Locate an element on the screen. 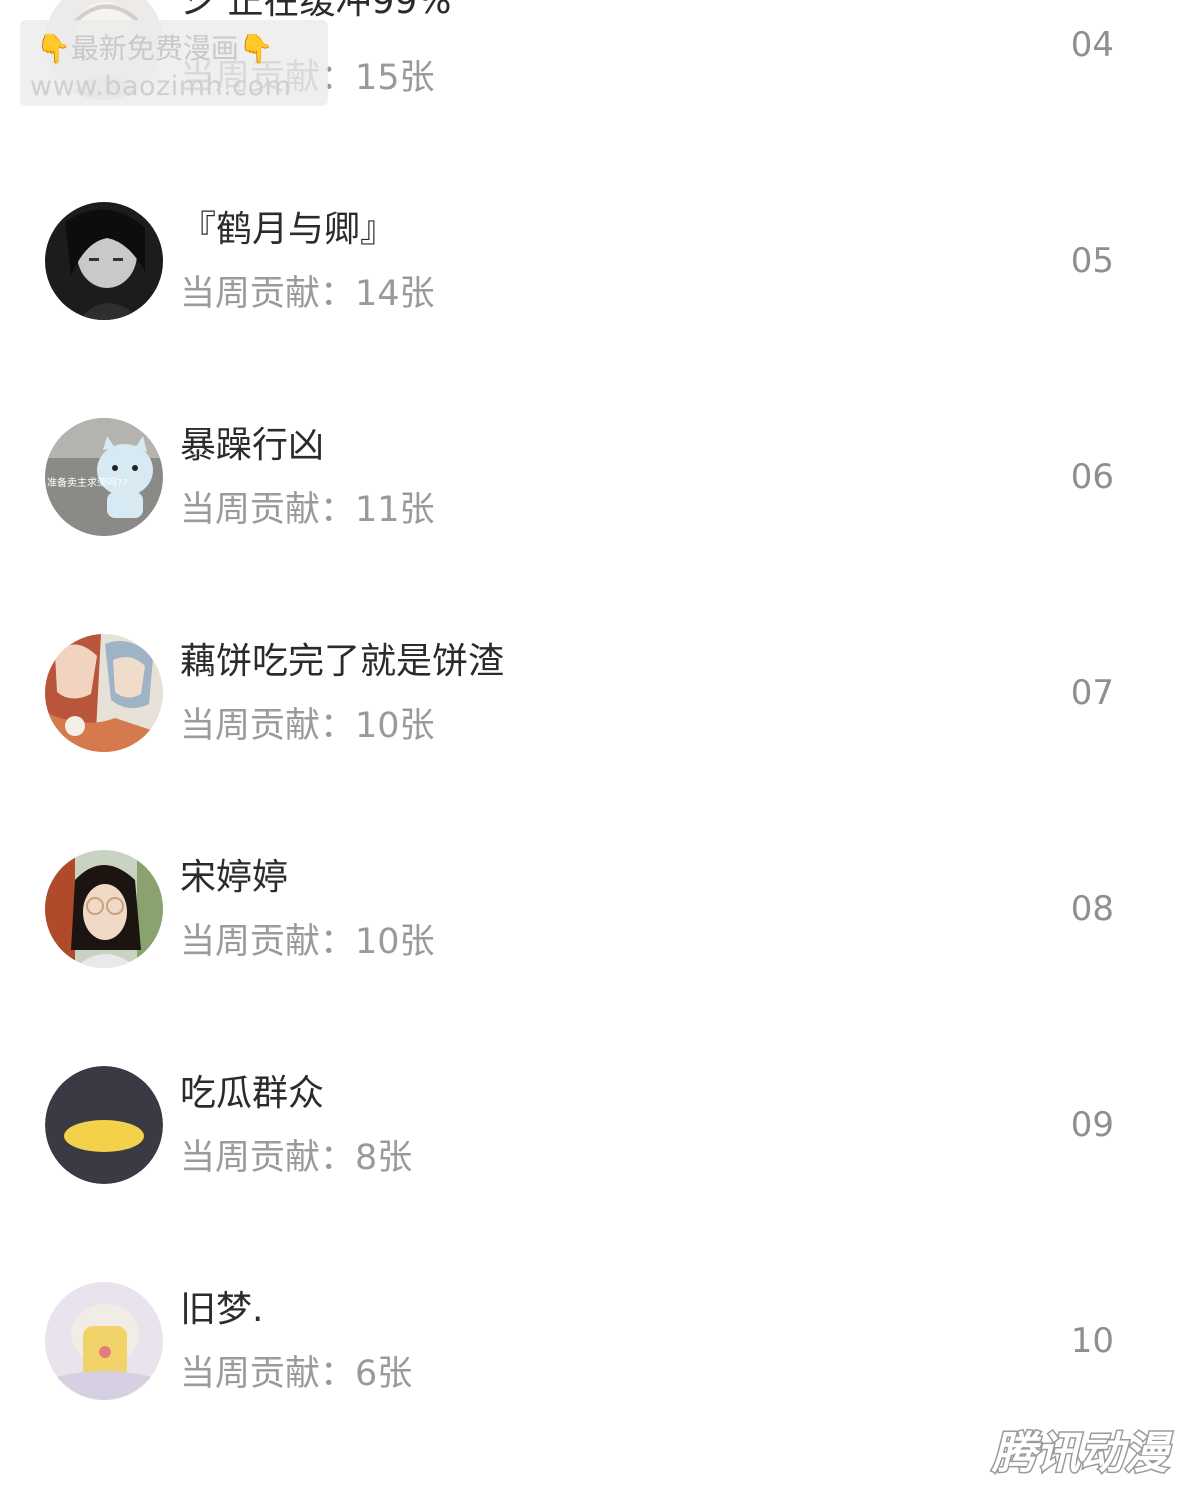 This screenshot has height=1500, width=1200. user-name: 吃瓜群众 is located at coordinates (252, 1094).